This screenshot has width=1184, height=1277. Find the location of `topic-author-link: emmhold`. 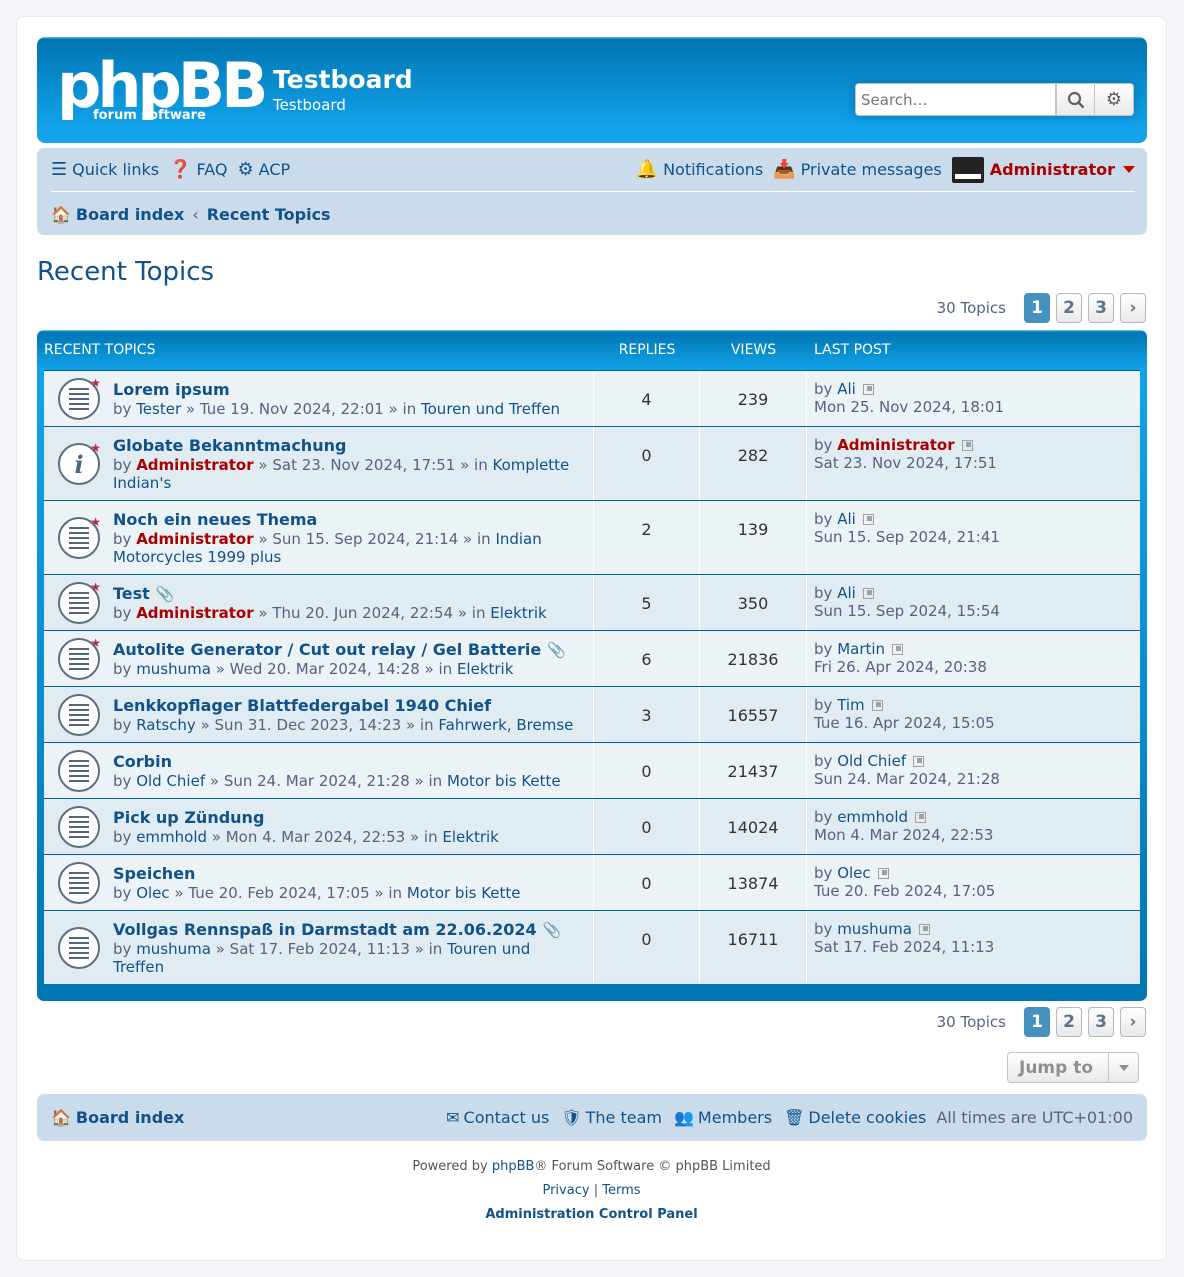

topic-author-link: emmhold is located at coordinates (171, 837).